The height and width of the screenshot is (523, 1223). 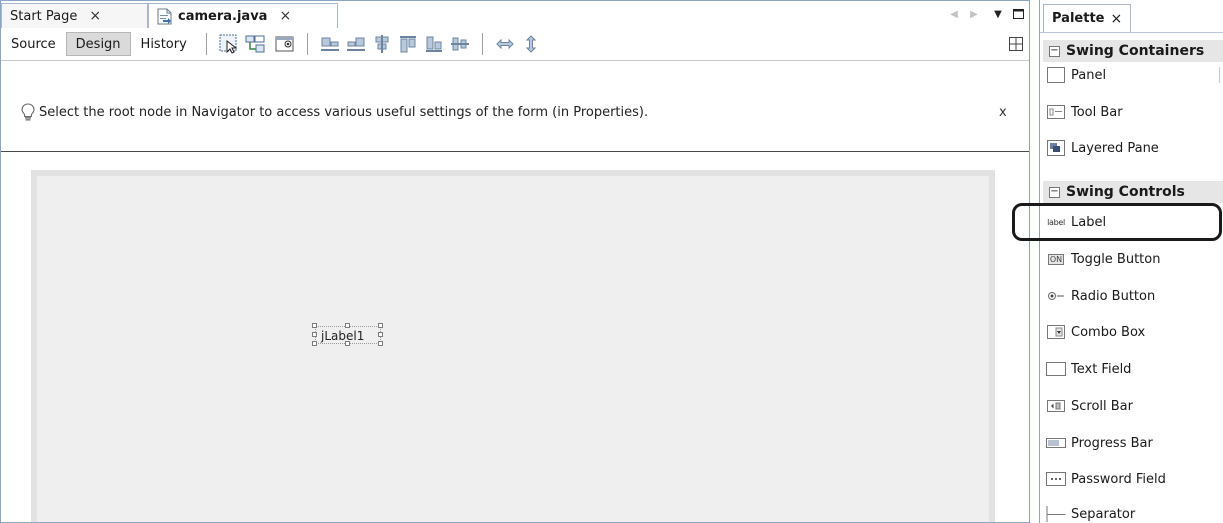 I want to click on align-right-icon, so click(x=356, y=44).